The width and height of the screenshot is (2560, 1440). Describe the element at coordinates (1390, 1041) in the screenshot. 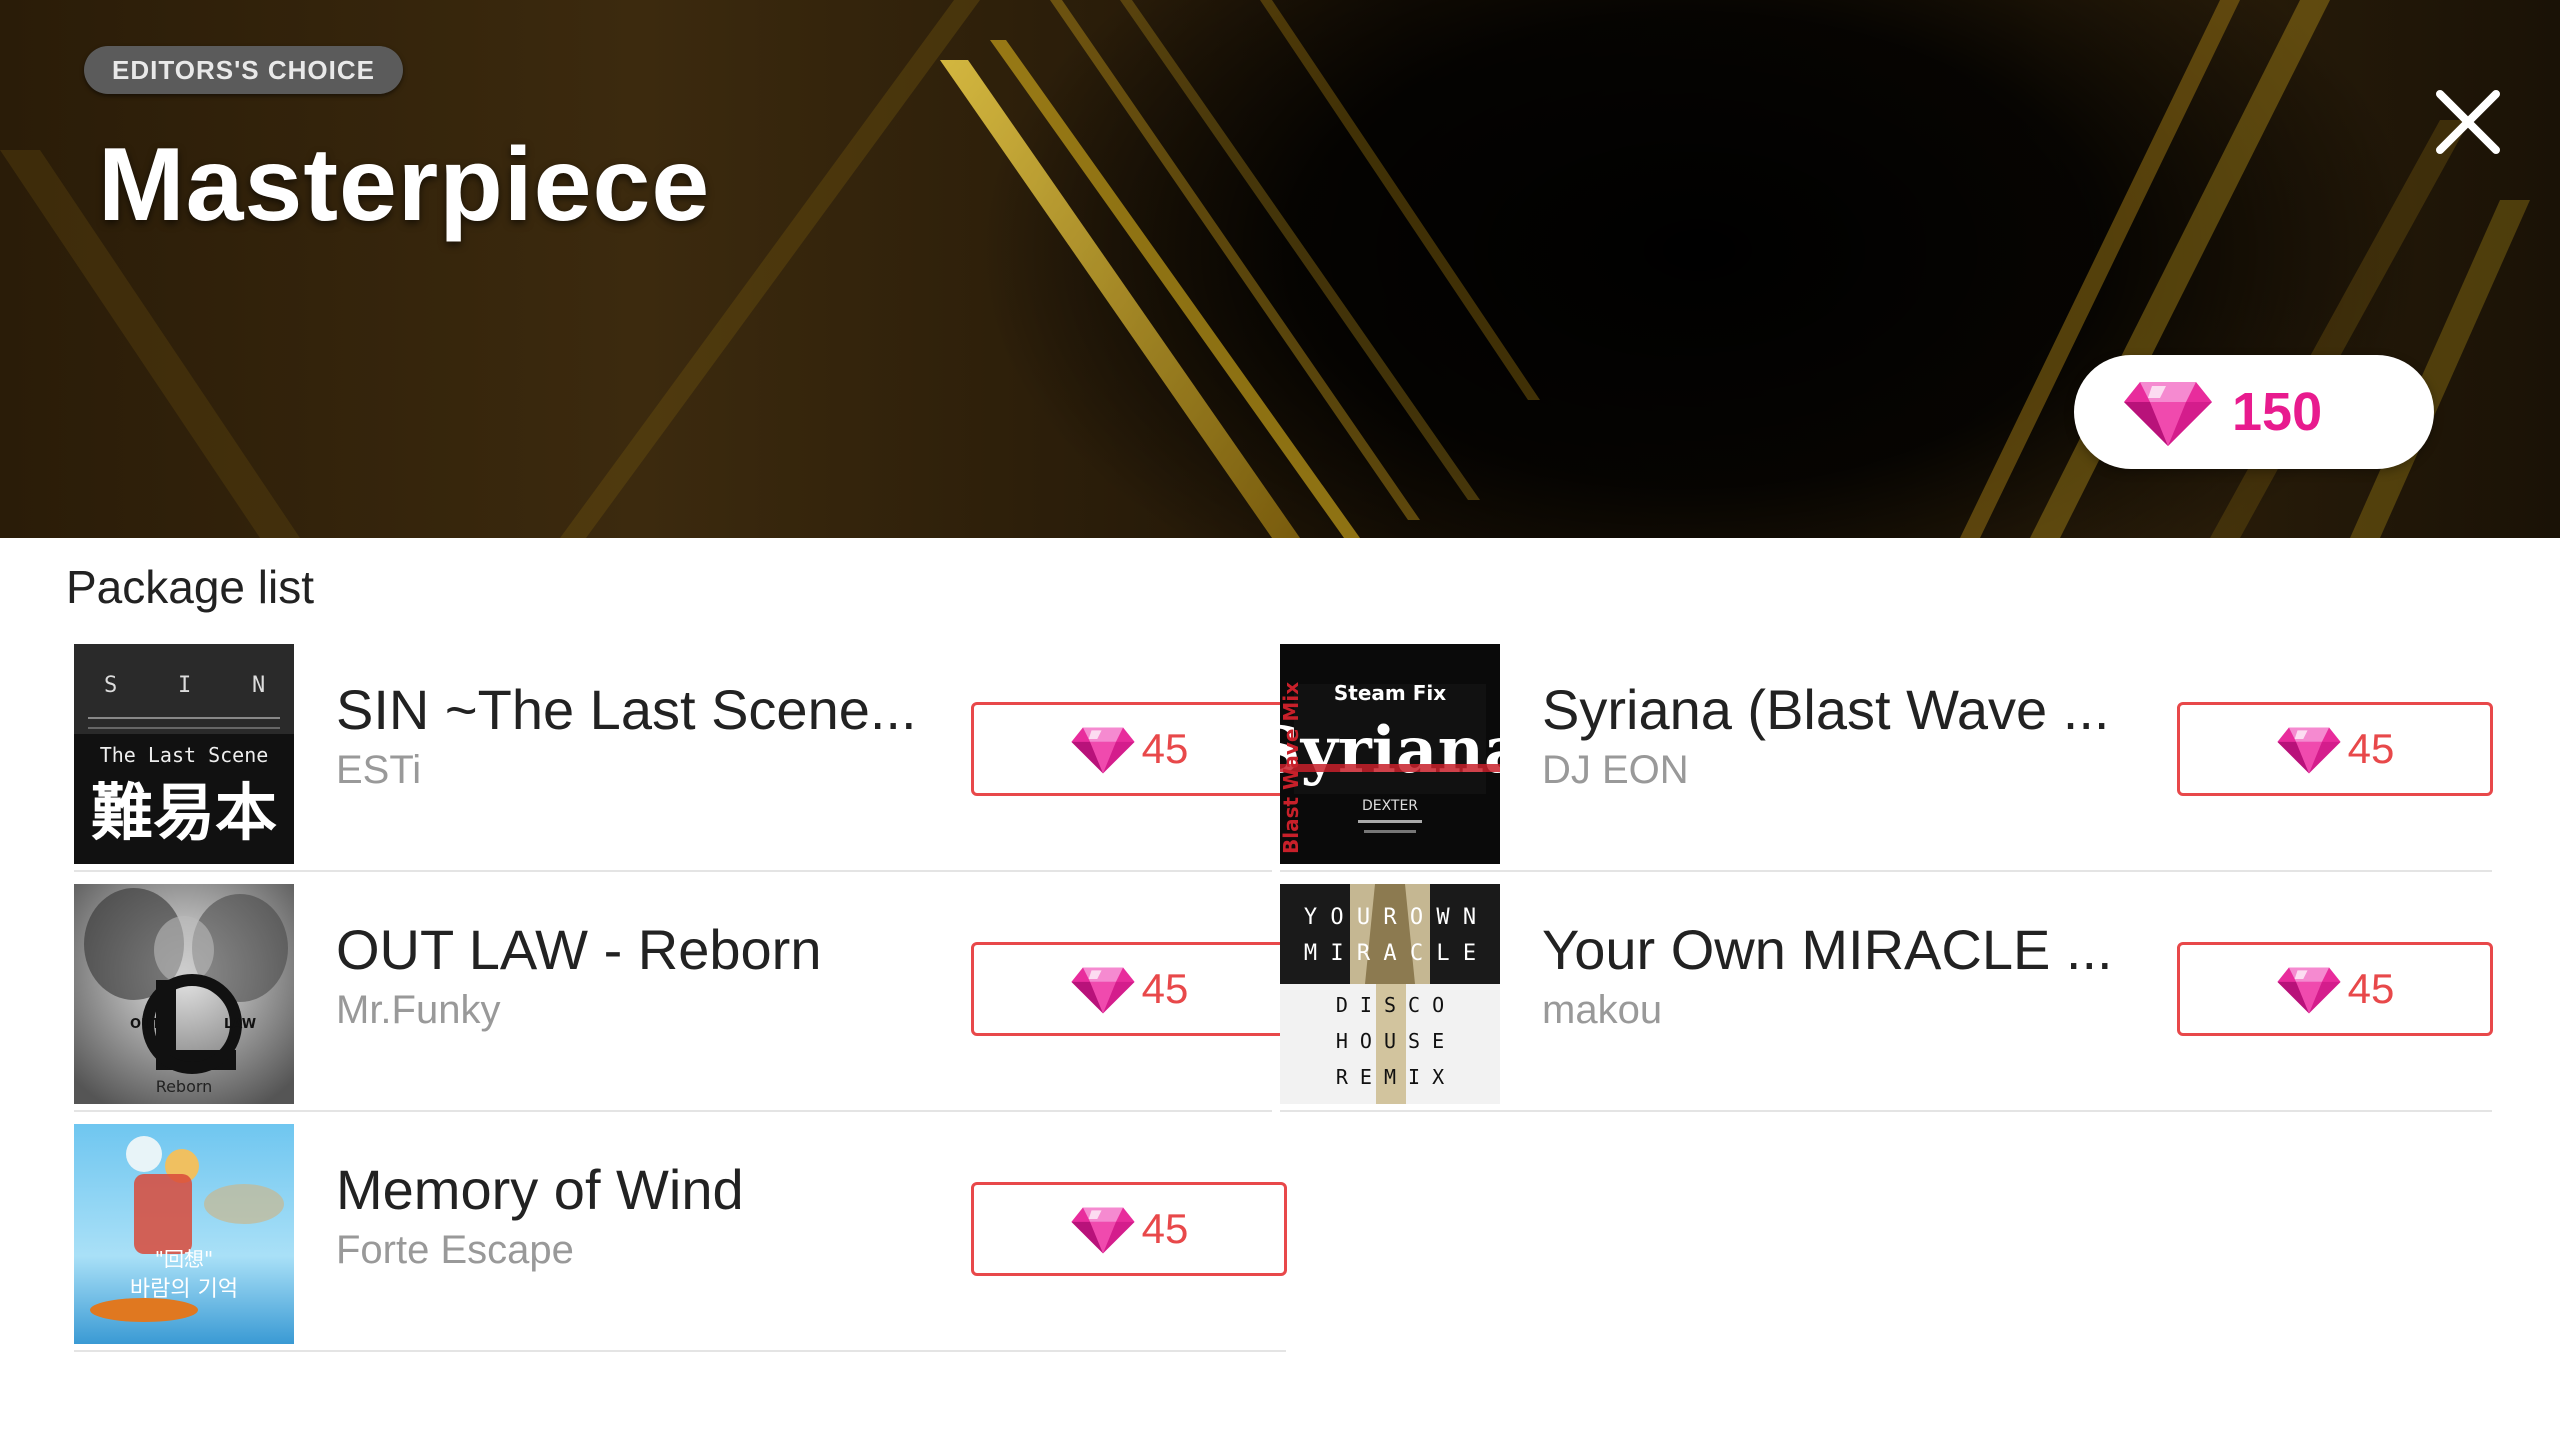

I see `svg-text: H O U S E` at that location.